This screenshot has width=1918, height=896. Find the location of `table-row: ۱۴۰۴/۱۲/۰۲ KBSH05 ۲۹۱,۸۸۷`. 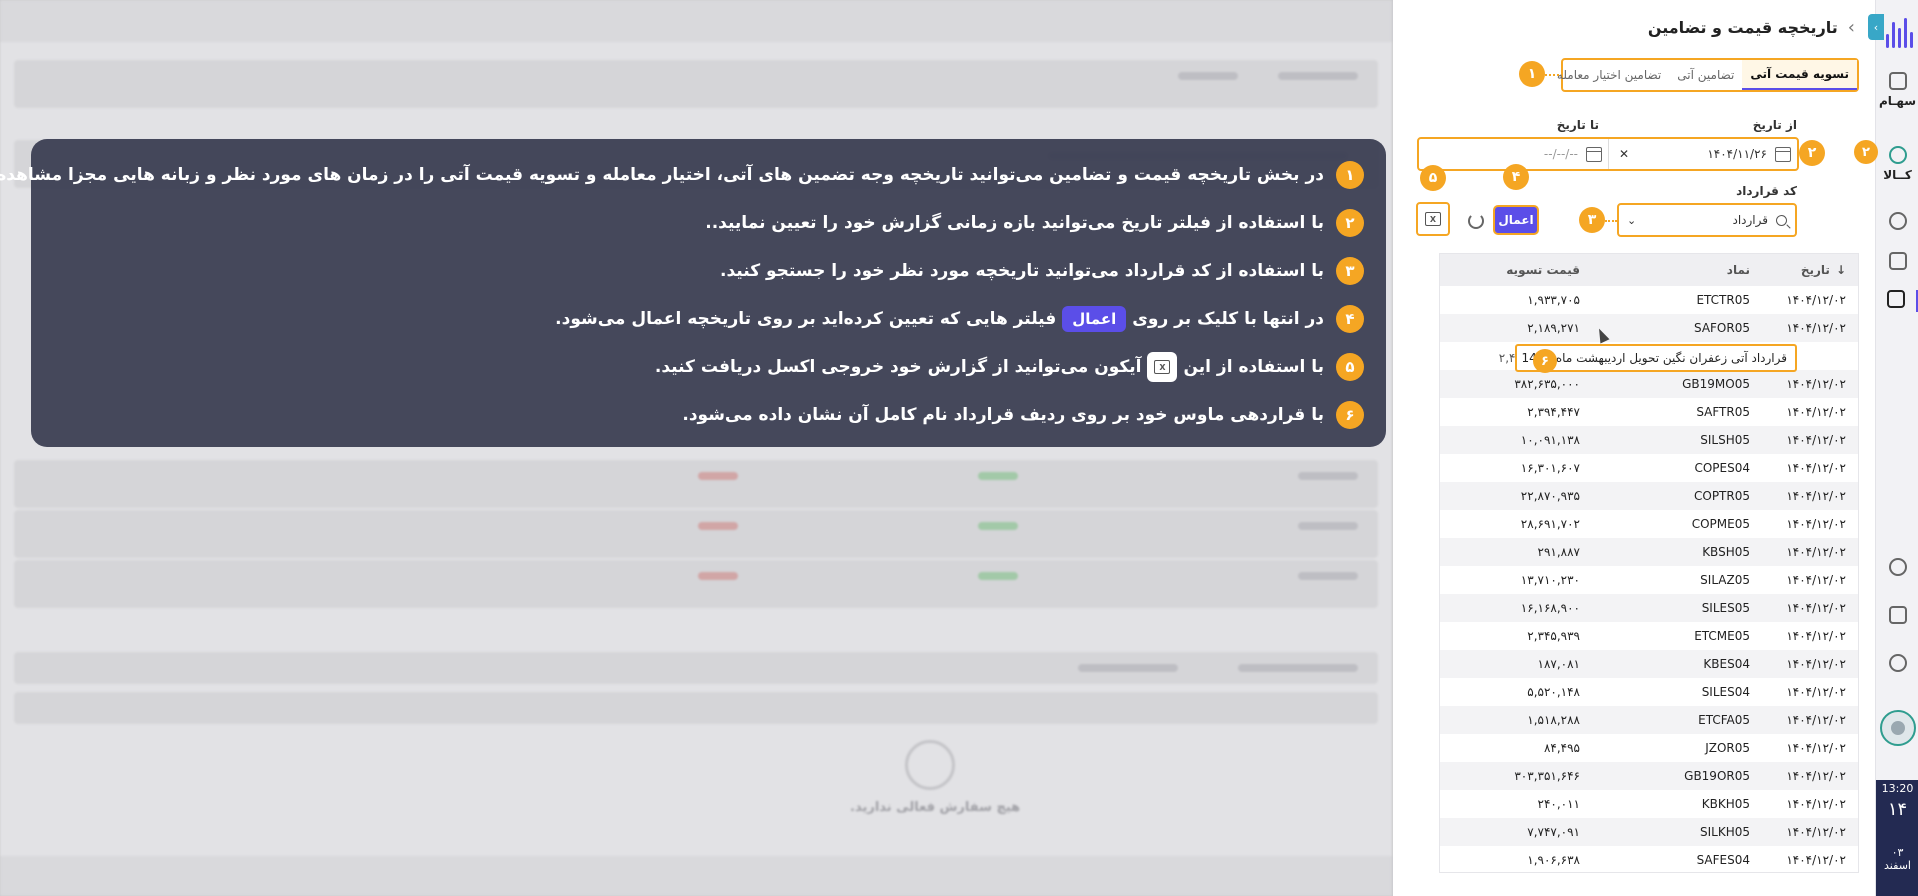

table-row: ۱۴۰۴/۱۲/۰۲ KBSH05 ۲۹۱,۸۸۷ is located at coordinates (1649, 552).